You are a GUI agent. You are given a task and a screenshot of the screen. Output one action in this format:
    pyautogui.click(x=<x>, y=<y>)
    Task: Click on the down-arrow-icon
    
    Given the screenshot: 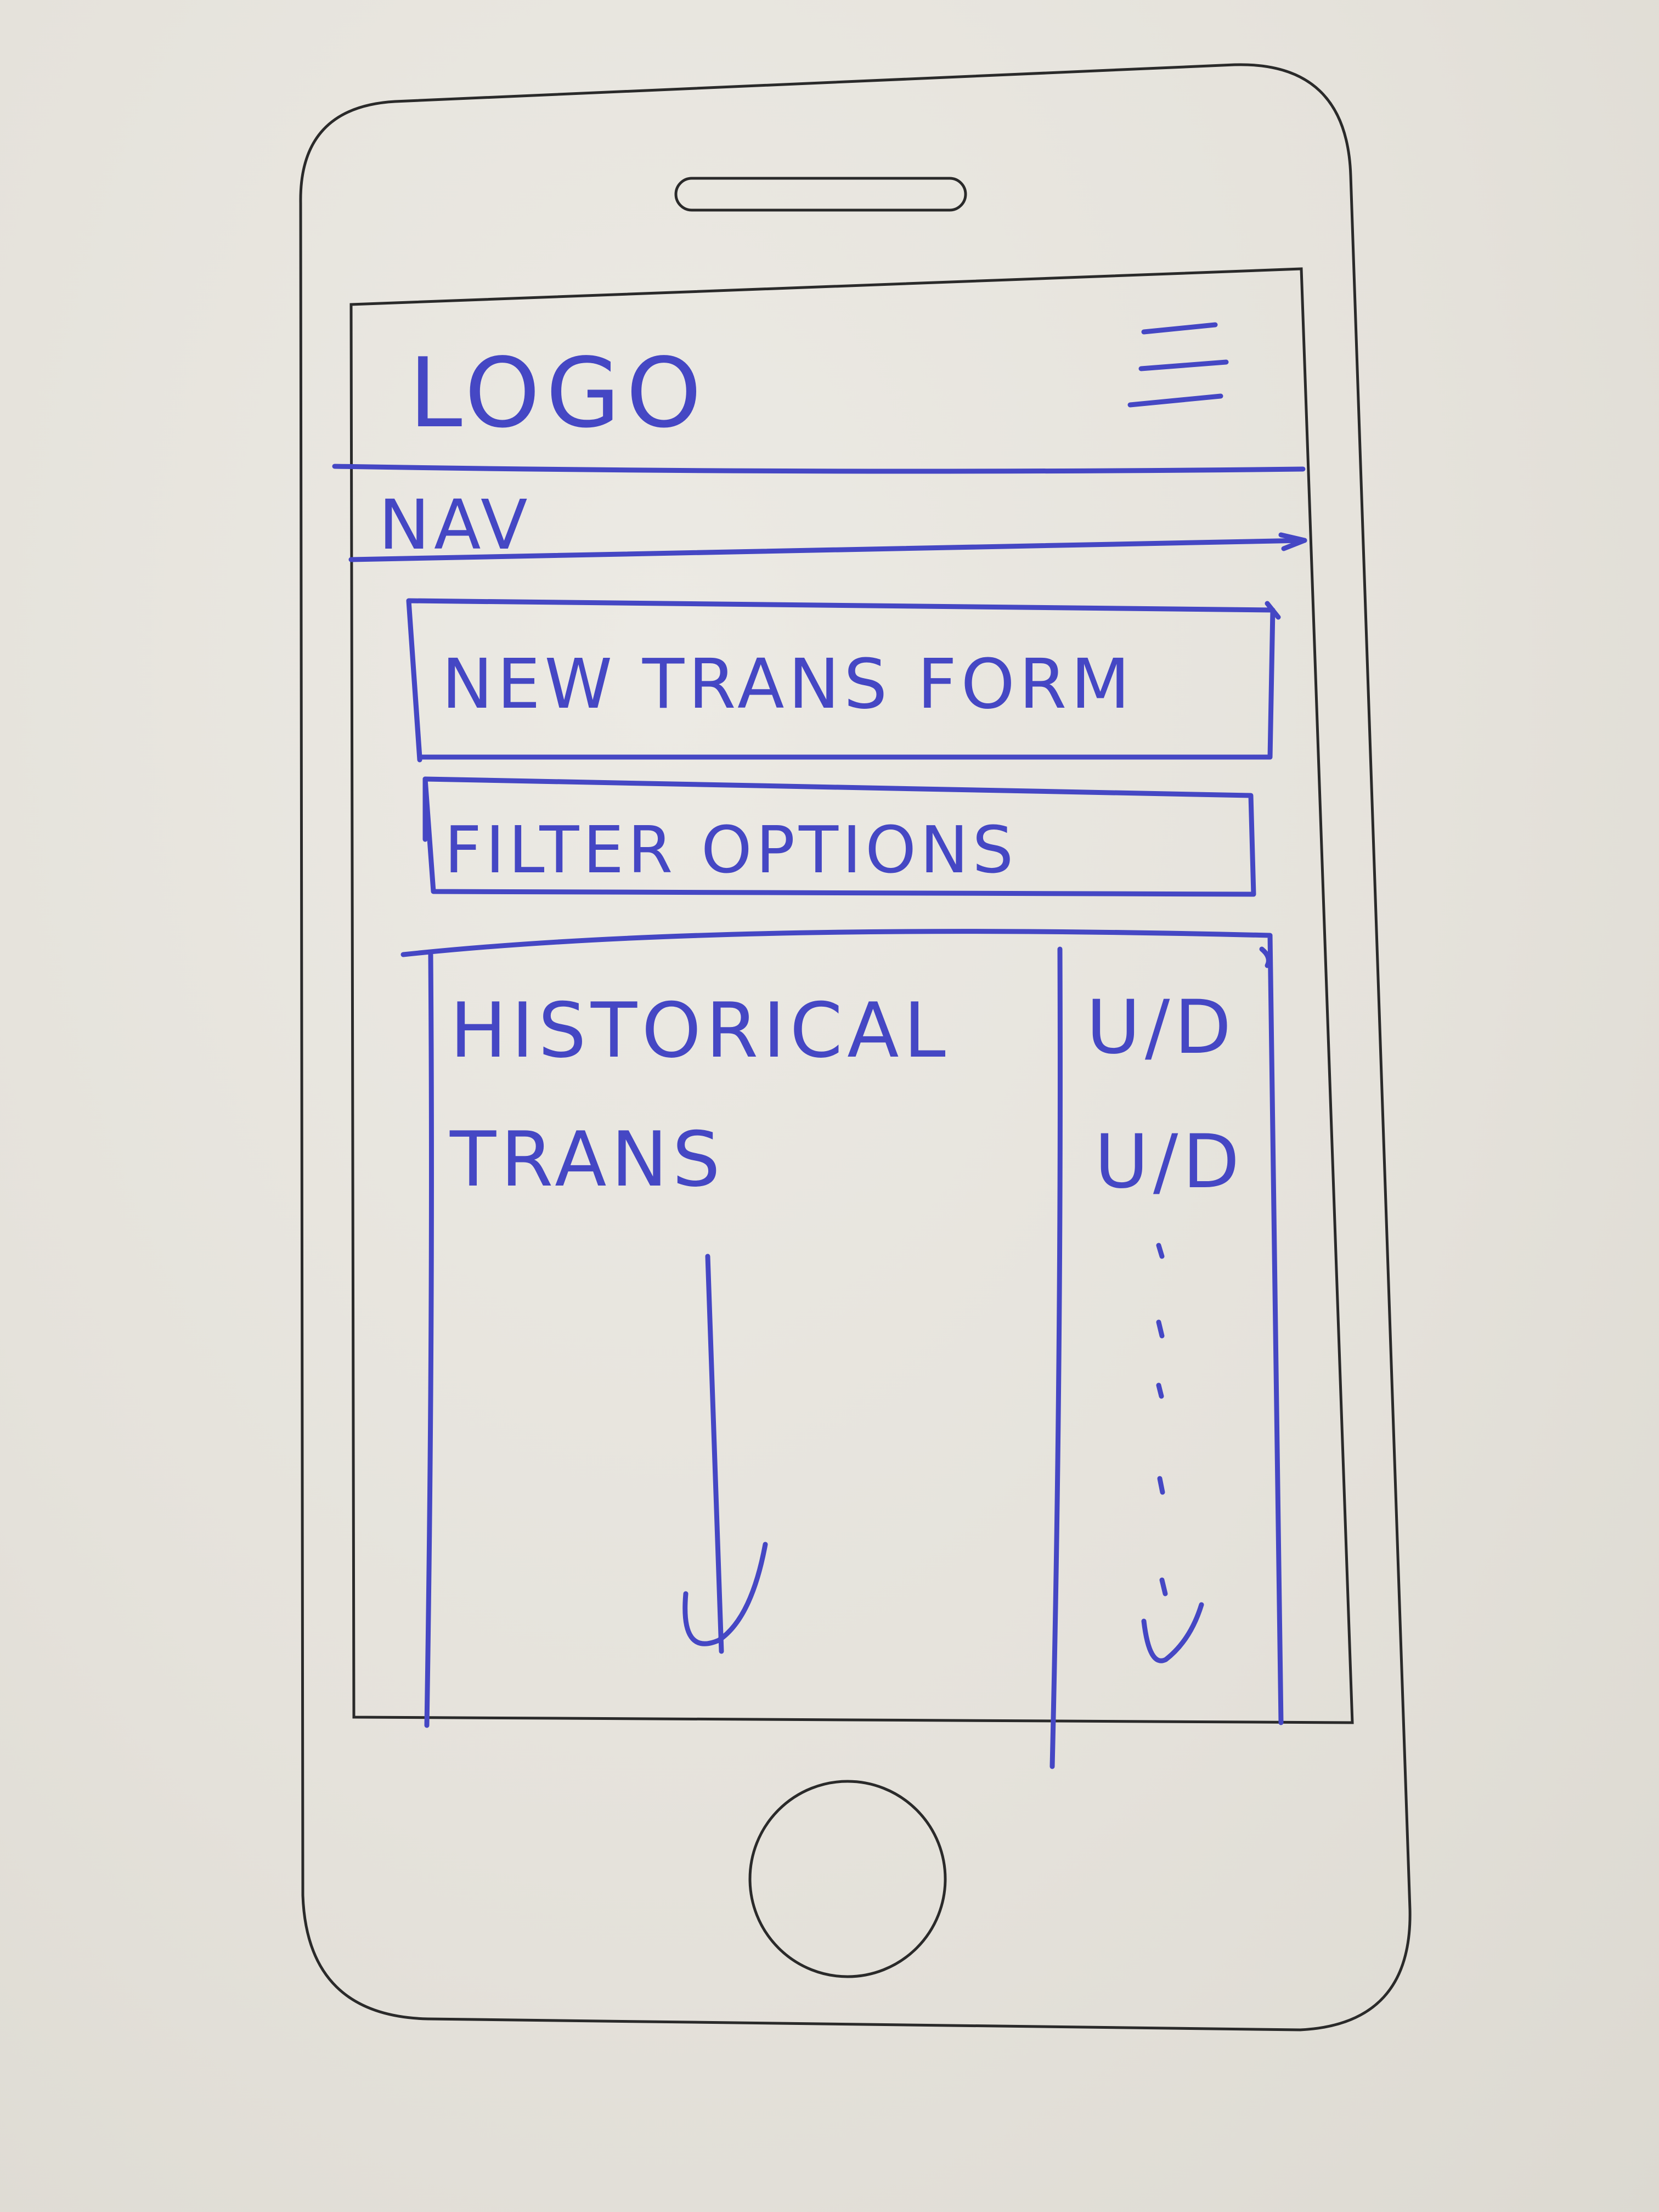 What is the action you would take?
    pyautogui.click(x=725, y=1454)
    